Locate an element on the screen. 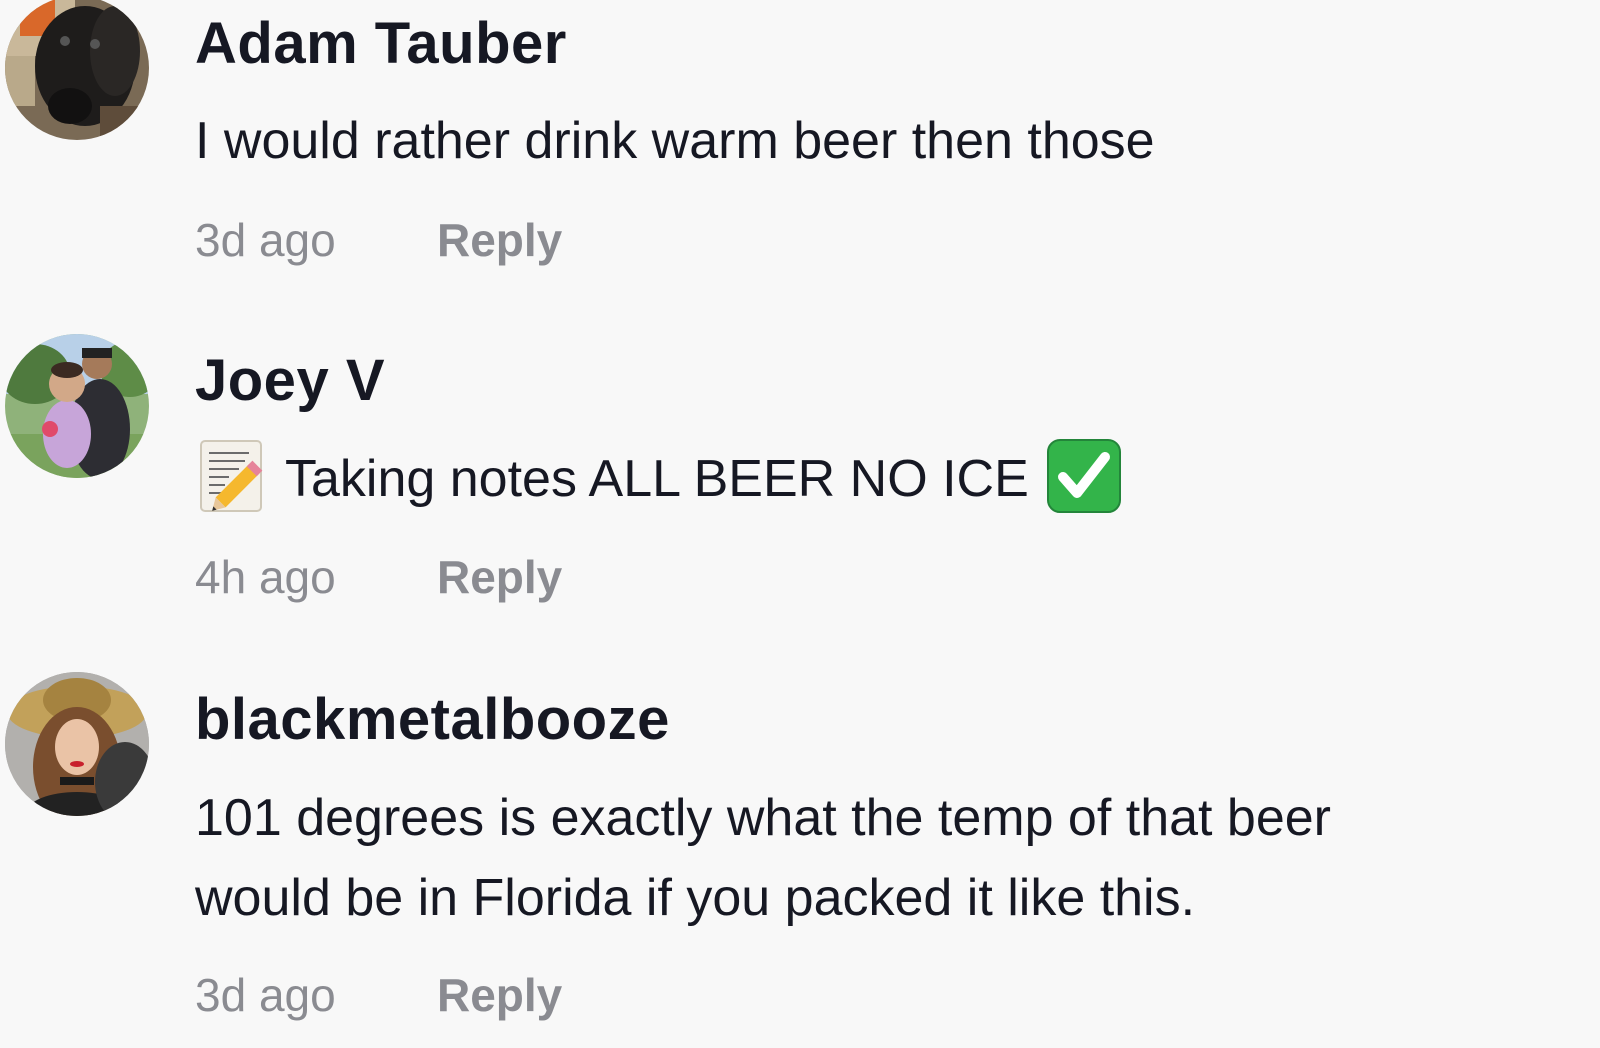  family-avatar-icon is located at coordinates (77, 406).